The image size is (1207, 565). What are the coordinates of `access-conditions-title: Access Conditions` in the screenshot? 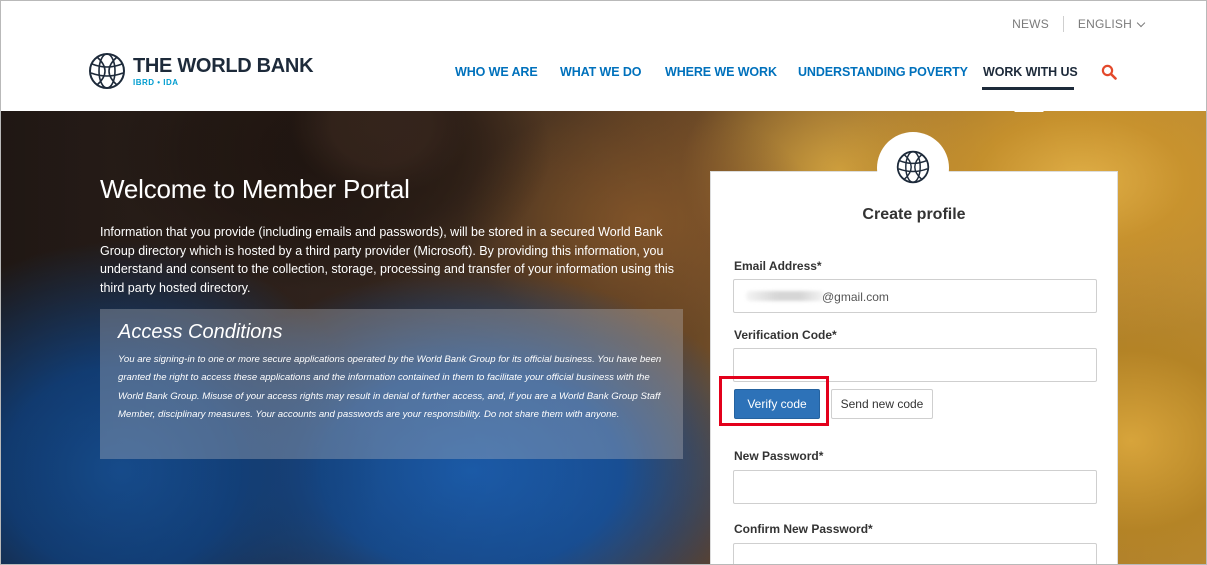 It's located at (200, 332).